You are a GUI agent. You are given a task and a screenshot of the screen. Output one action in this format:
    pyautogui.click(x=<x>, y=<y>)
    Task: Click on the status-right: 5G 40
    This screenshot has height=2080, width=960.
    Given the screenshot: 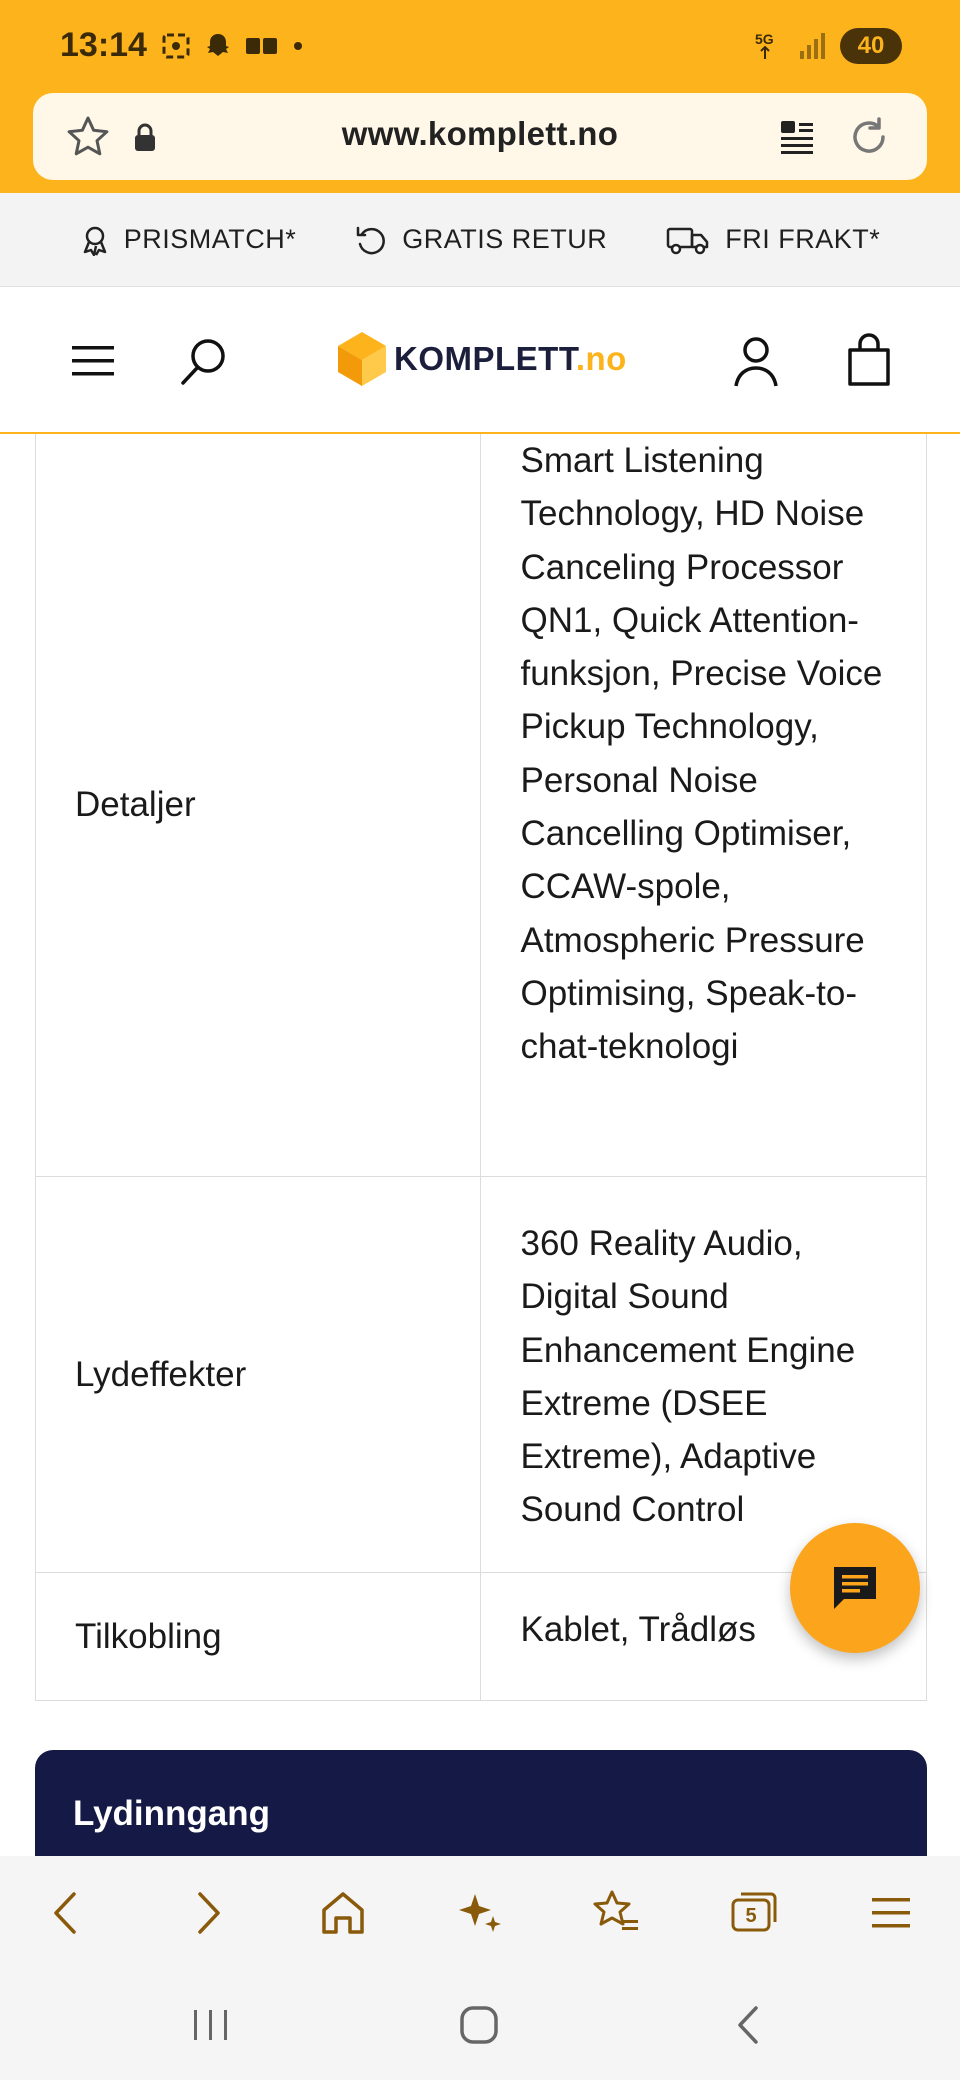 What is the action you would take?
    pyautogui.click(x=827, y=46)
    